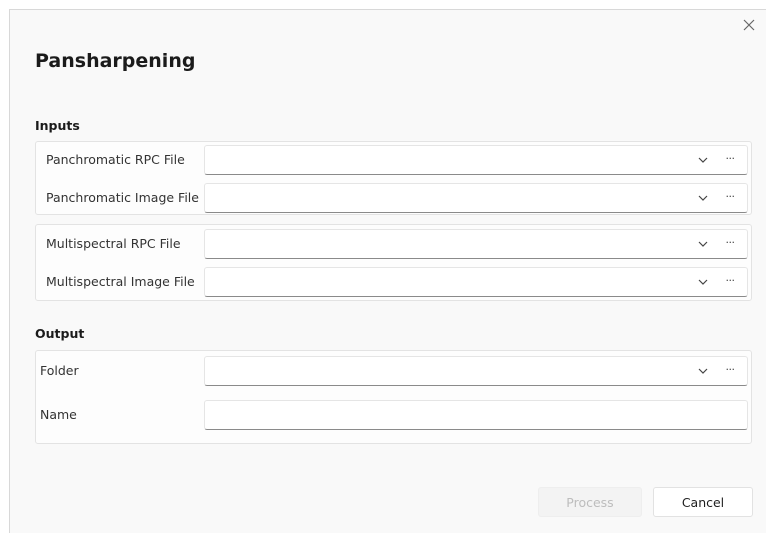 The image size is (766, 533). I want to click on folder-row: Folder ···, so click(393, 371).